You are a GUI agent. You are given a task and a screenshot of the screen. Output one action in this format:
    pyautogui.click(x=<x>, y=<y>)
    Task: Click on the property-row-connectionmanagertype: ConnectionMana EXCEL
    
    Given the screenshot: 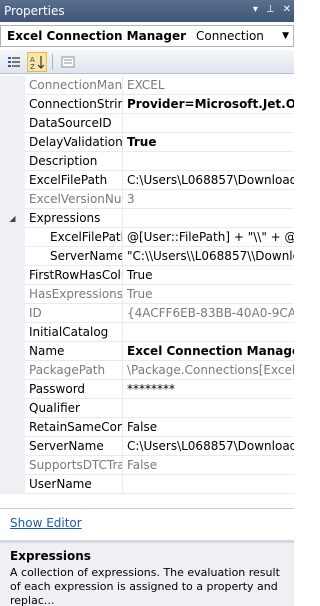 What is the action you would take?
    pyautogui.click(x=147, y=85)
    